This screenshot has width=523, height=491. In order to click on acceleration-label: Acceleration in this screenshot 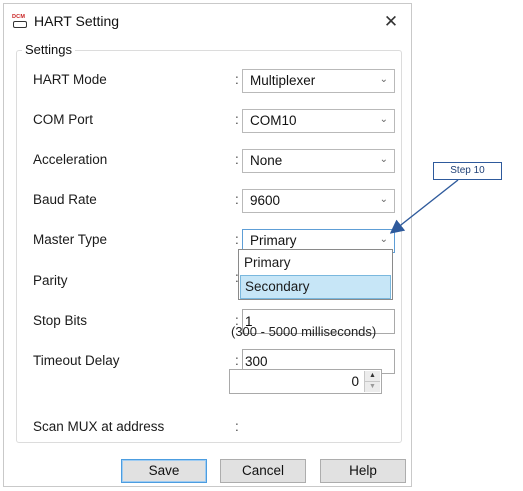, I will do `click(70, 159)`.